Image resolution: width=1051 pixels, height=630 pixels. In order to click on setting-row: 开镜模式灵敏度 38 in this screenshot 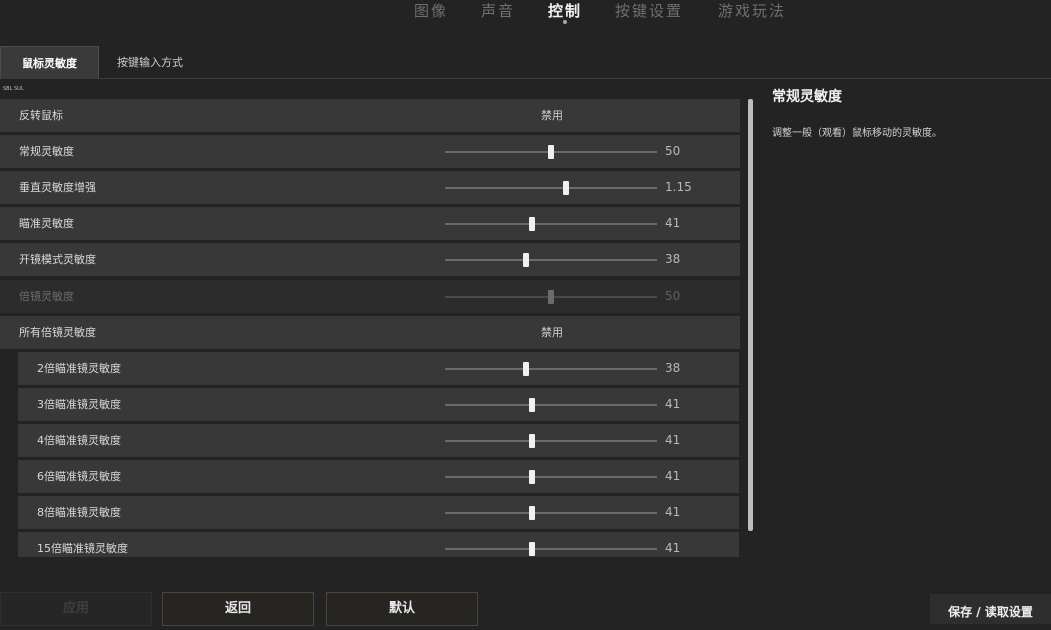, I will do `click(370, 259)`.